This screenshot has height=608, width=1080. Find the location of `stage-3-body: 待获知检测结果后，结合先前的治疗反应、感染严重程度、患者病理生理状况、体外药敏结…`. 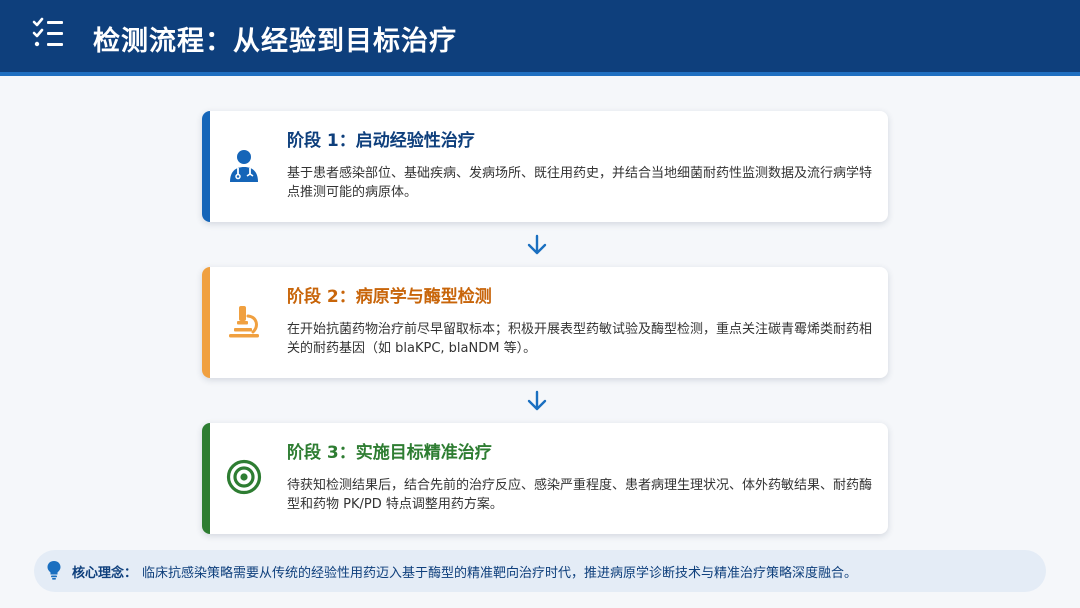

stage-3-body: 待获知检测结果后，结合先前的治疗反应、感染严重程度、患者病理生理状况、体外药敏结… is located at coordinates (580, 495).